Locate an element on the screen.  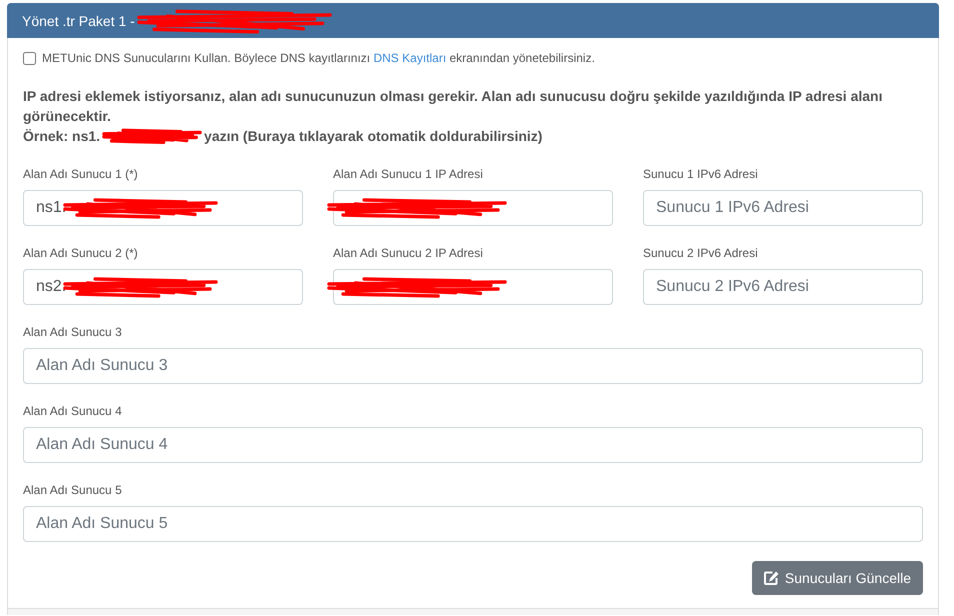
info-text: IP adresi eklemek istiyorsanız, alan adı sunucunuzun olması gerekir. Alan adı sunucusu doğru şekilde yazıldığında IP adresi alanı görünecektir. is located at coordinates (453, 106).